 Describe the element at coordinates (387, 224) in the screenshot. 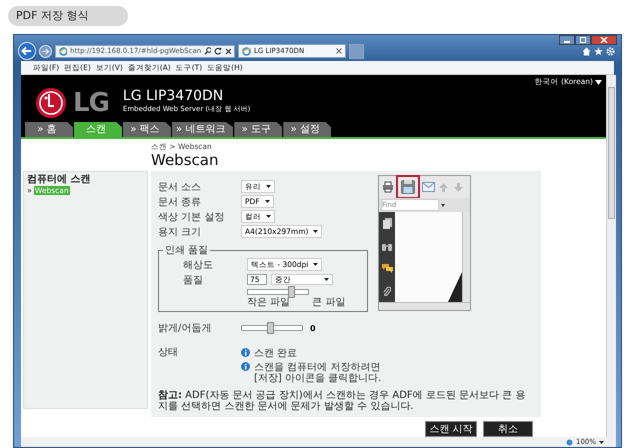

I see `pages-icon` at that location.